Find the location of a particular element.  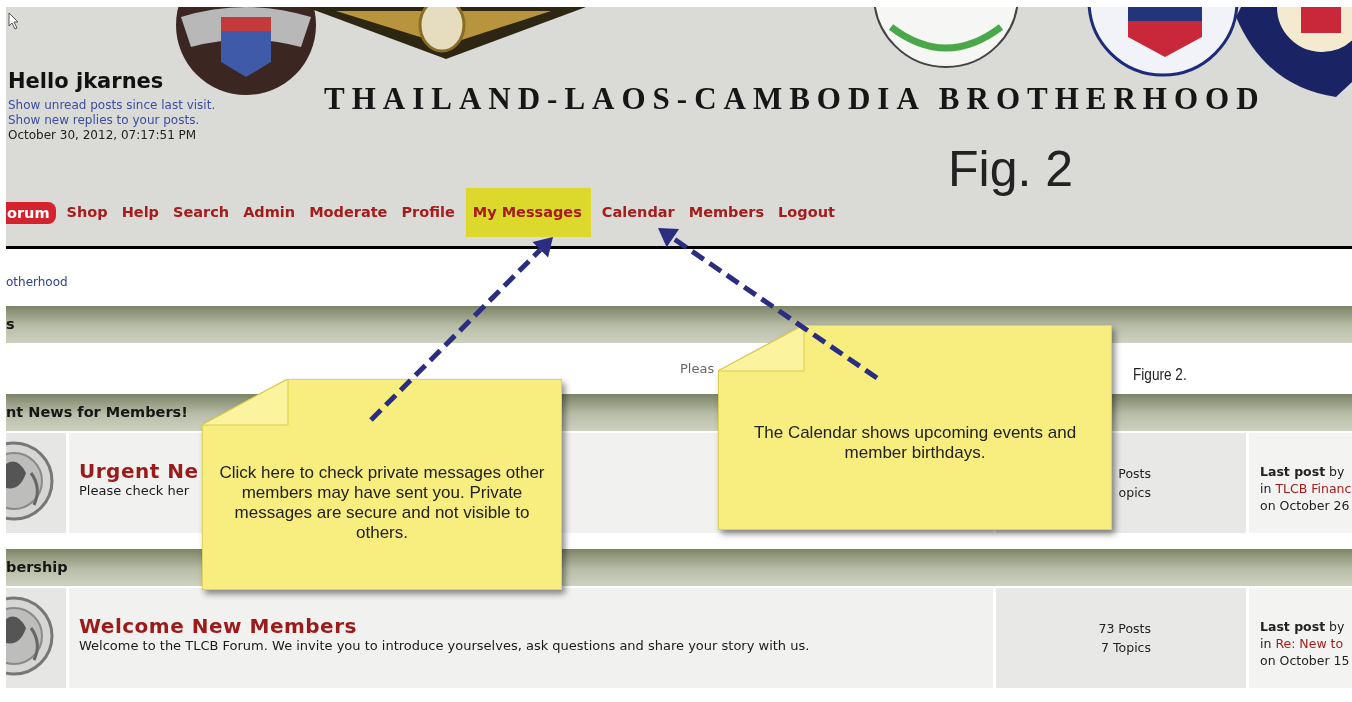

board-description: Welcome to the TLCB Forum. We invite you to introduce yourselves, ask questions and share your story with us. is located at coordinates (444, 645).